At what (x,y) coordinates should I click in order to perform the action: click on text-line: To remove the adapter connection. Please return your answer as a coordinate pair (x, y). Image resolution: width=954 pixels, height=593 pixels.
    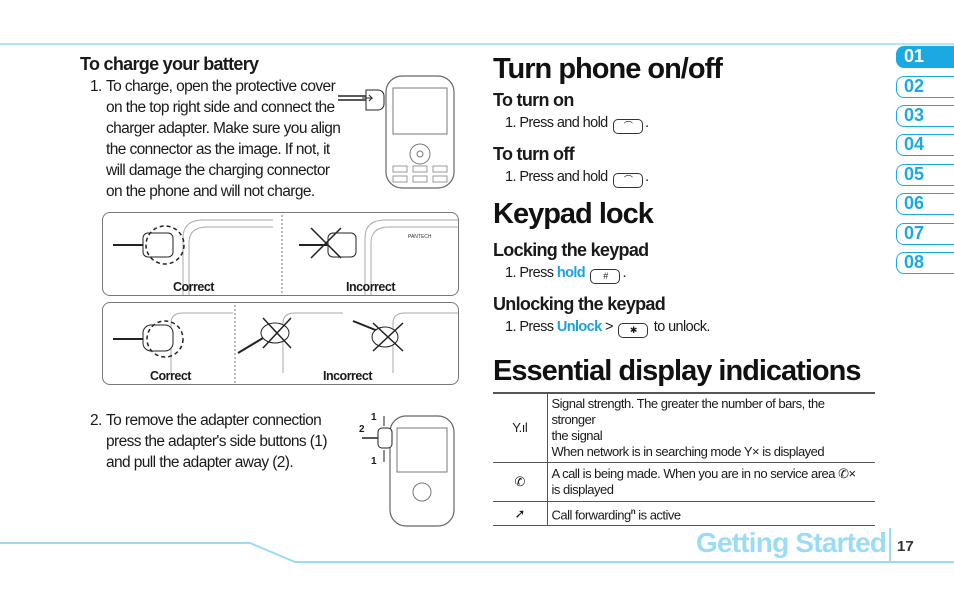
    Looking at the image, I should click on (214, 420).